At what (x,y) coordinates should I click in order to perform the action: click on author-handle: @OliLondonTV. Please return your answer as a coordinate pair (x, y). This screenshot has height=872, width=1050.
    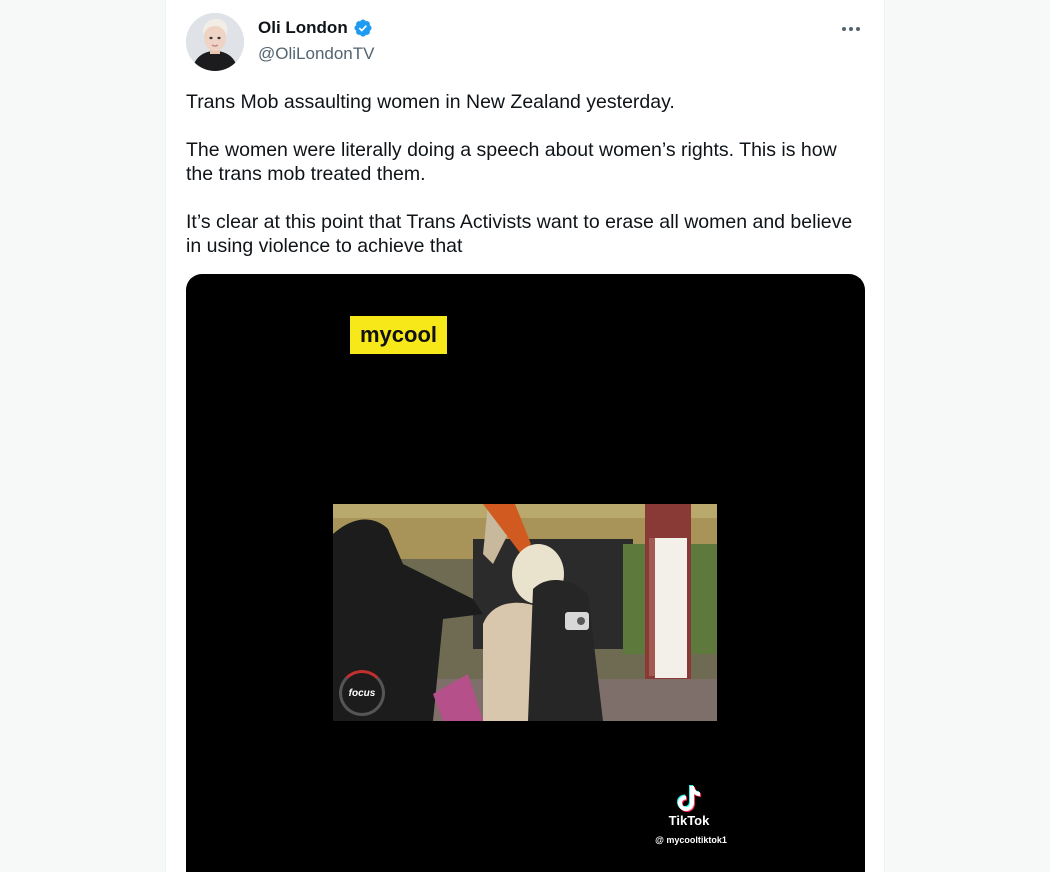
    Looking at the image, I should click on (316, 54).